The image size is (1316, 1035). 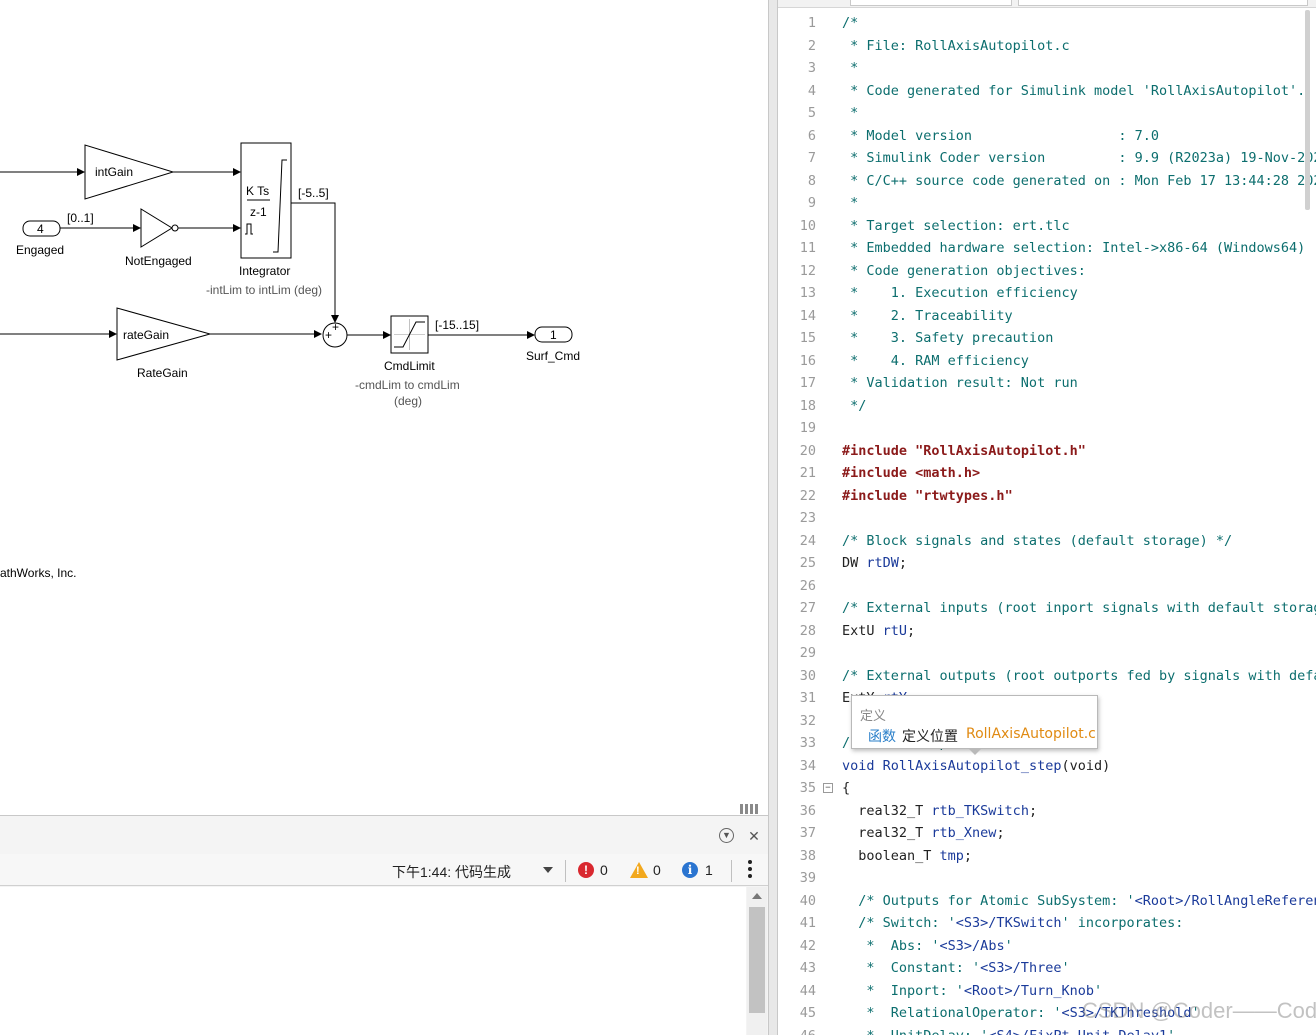 What do you see at coordinates (1031, 734) in the screenshot?
I see `tooltip-file-link: RollAxisAutopilot.c` at bounding box center [1031, 734].